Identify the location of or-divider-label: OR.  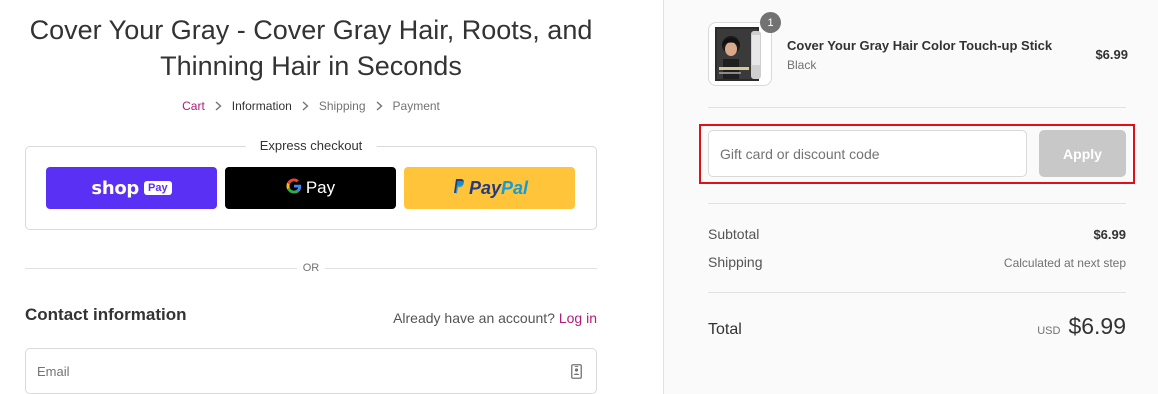
(311, 268).